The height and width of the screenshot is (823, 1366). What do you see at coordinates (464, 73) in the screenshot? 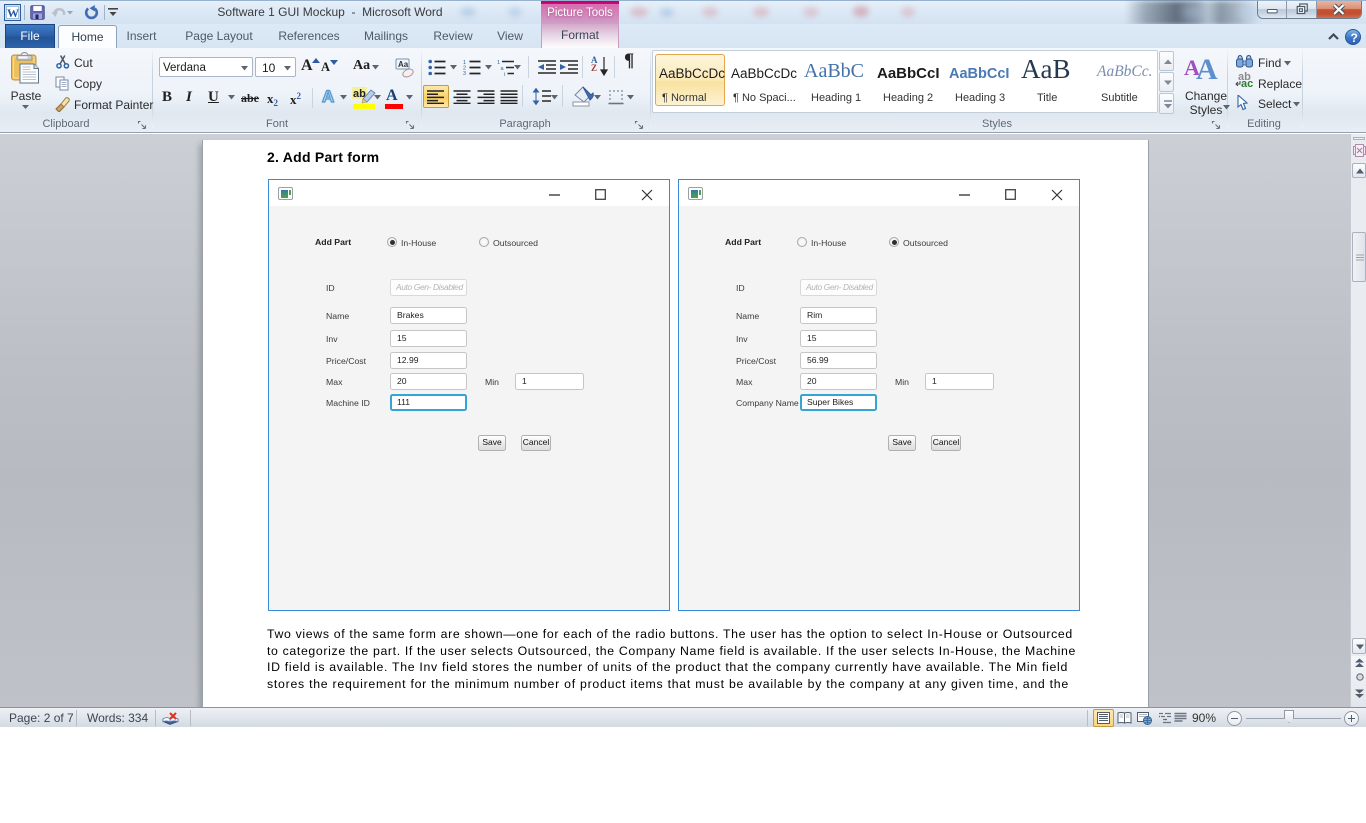
I see `svg-text: 3` at bounding box center [464, 73].